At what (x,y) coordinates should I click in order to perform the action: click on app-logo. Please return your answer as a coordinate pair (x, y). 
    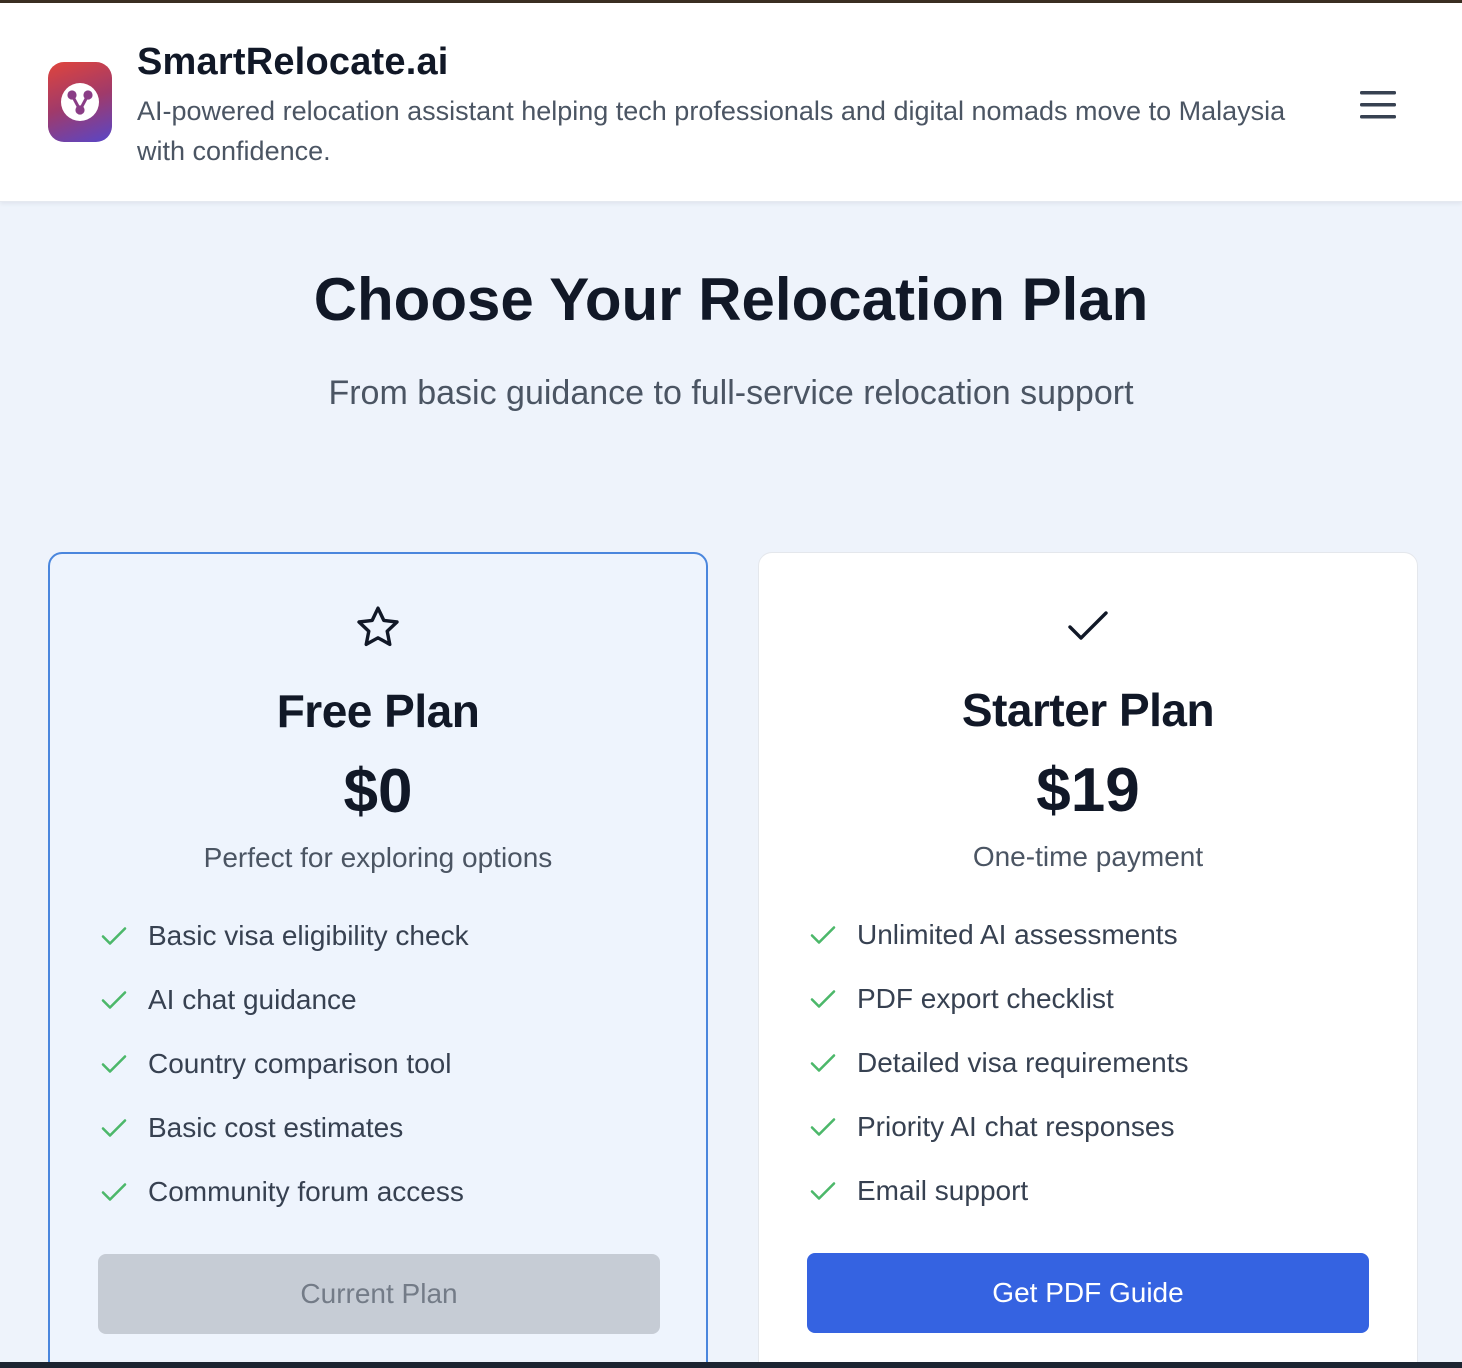
    Looking at the image, I should click on (80, 102).